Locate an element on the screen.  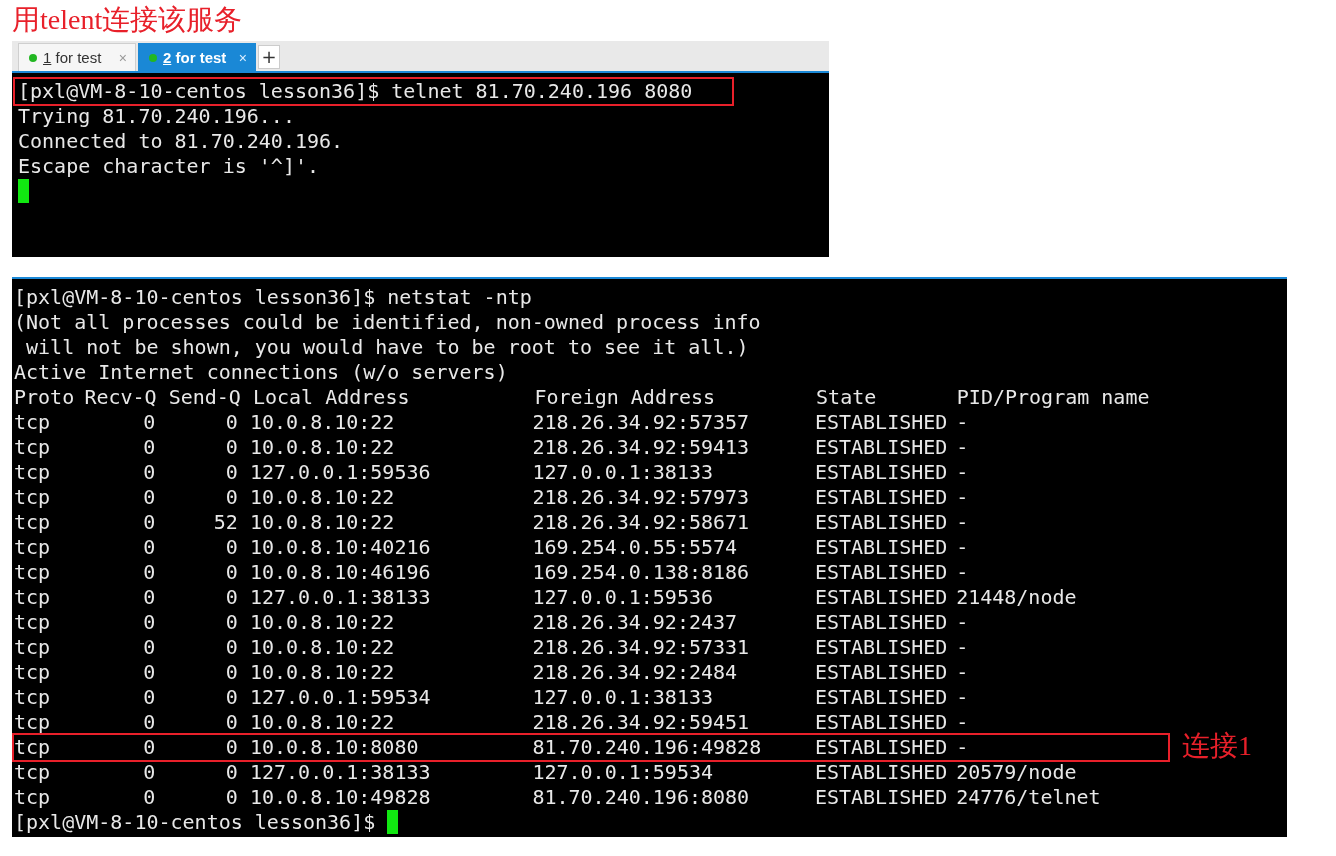
table-cell-text: 218.26.34.92:2484 is located at coordinates (635, 672).